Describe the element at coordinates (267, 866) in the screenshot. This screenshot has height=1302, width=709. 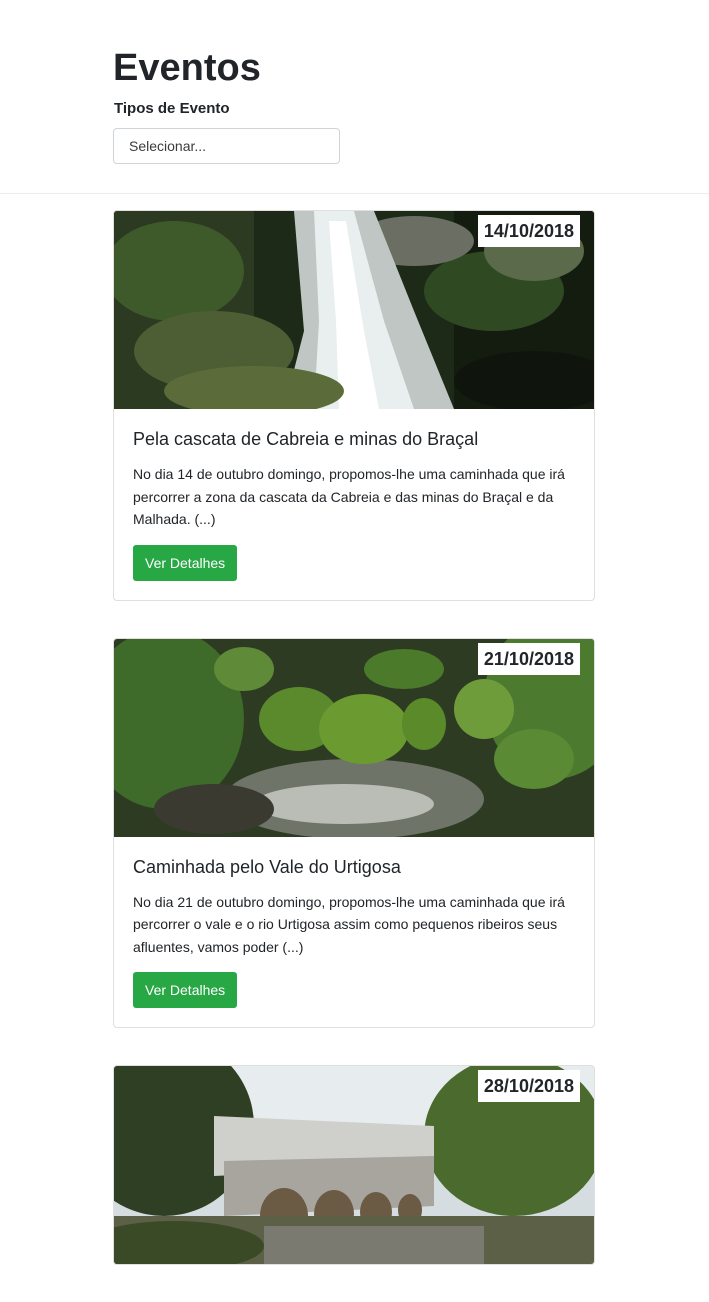
I see `event-title: Caminhada pelo Vale do Urtigosa` at that location.